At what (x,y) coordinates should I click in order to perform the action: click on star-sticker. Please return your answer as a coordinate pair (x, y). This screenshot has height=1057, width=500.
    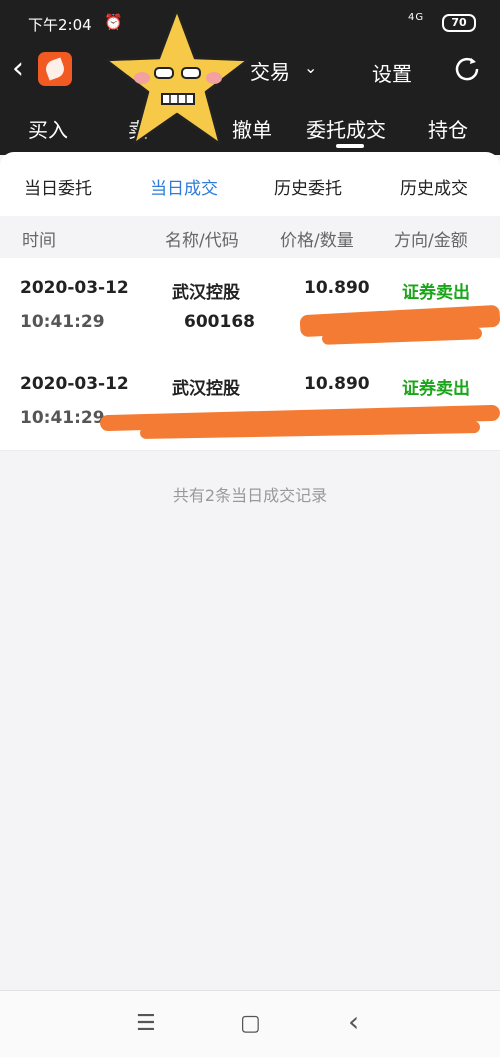
    Looking at the image, I should click on (177, 77).